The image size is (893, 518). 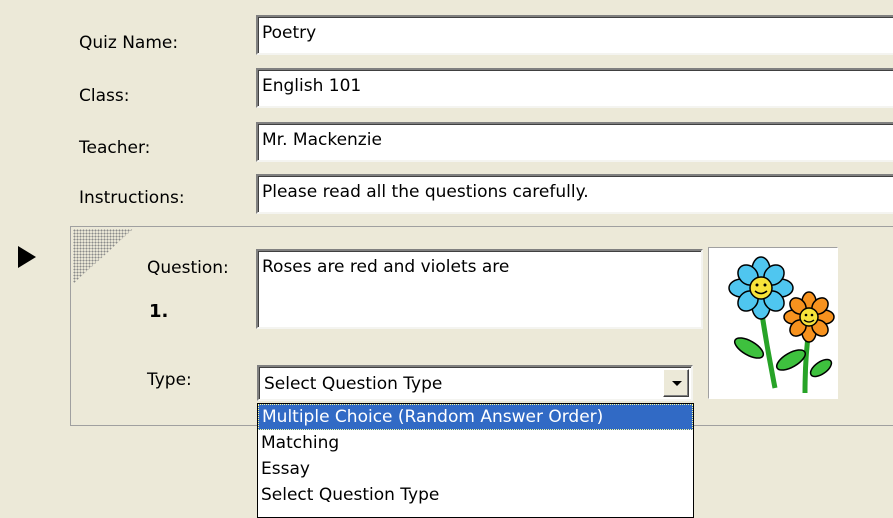 I want to click on class-field: English 101, so click(x=574, y=88).